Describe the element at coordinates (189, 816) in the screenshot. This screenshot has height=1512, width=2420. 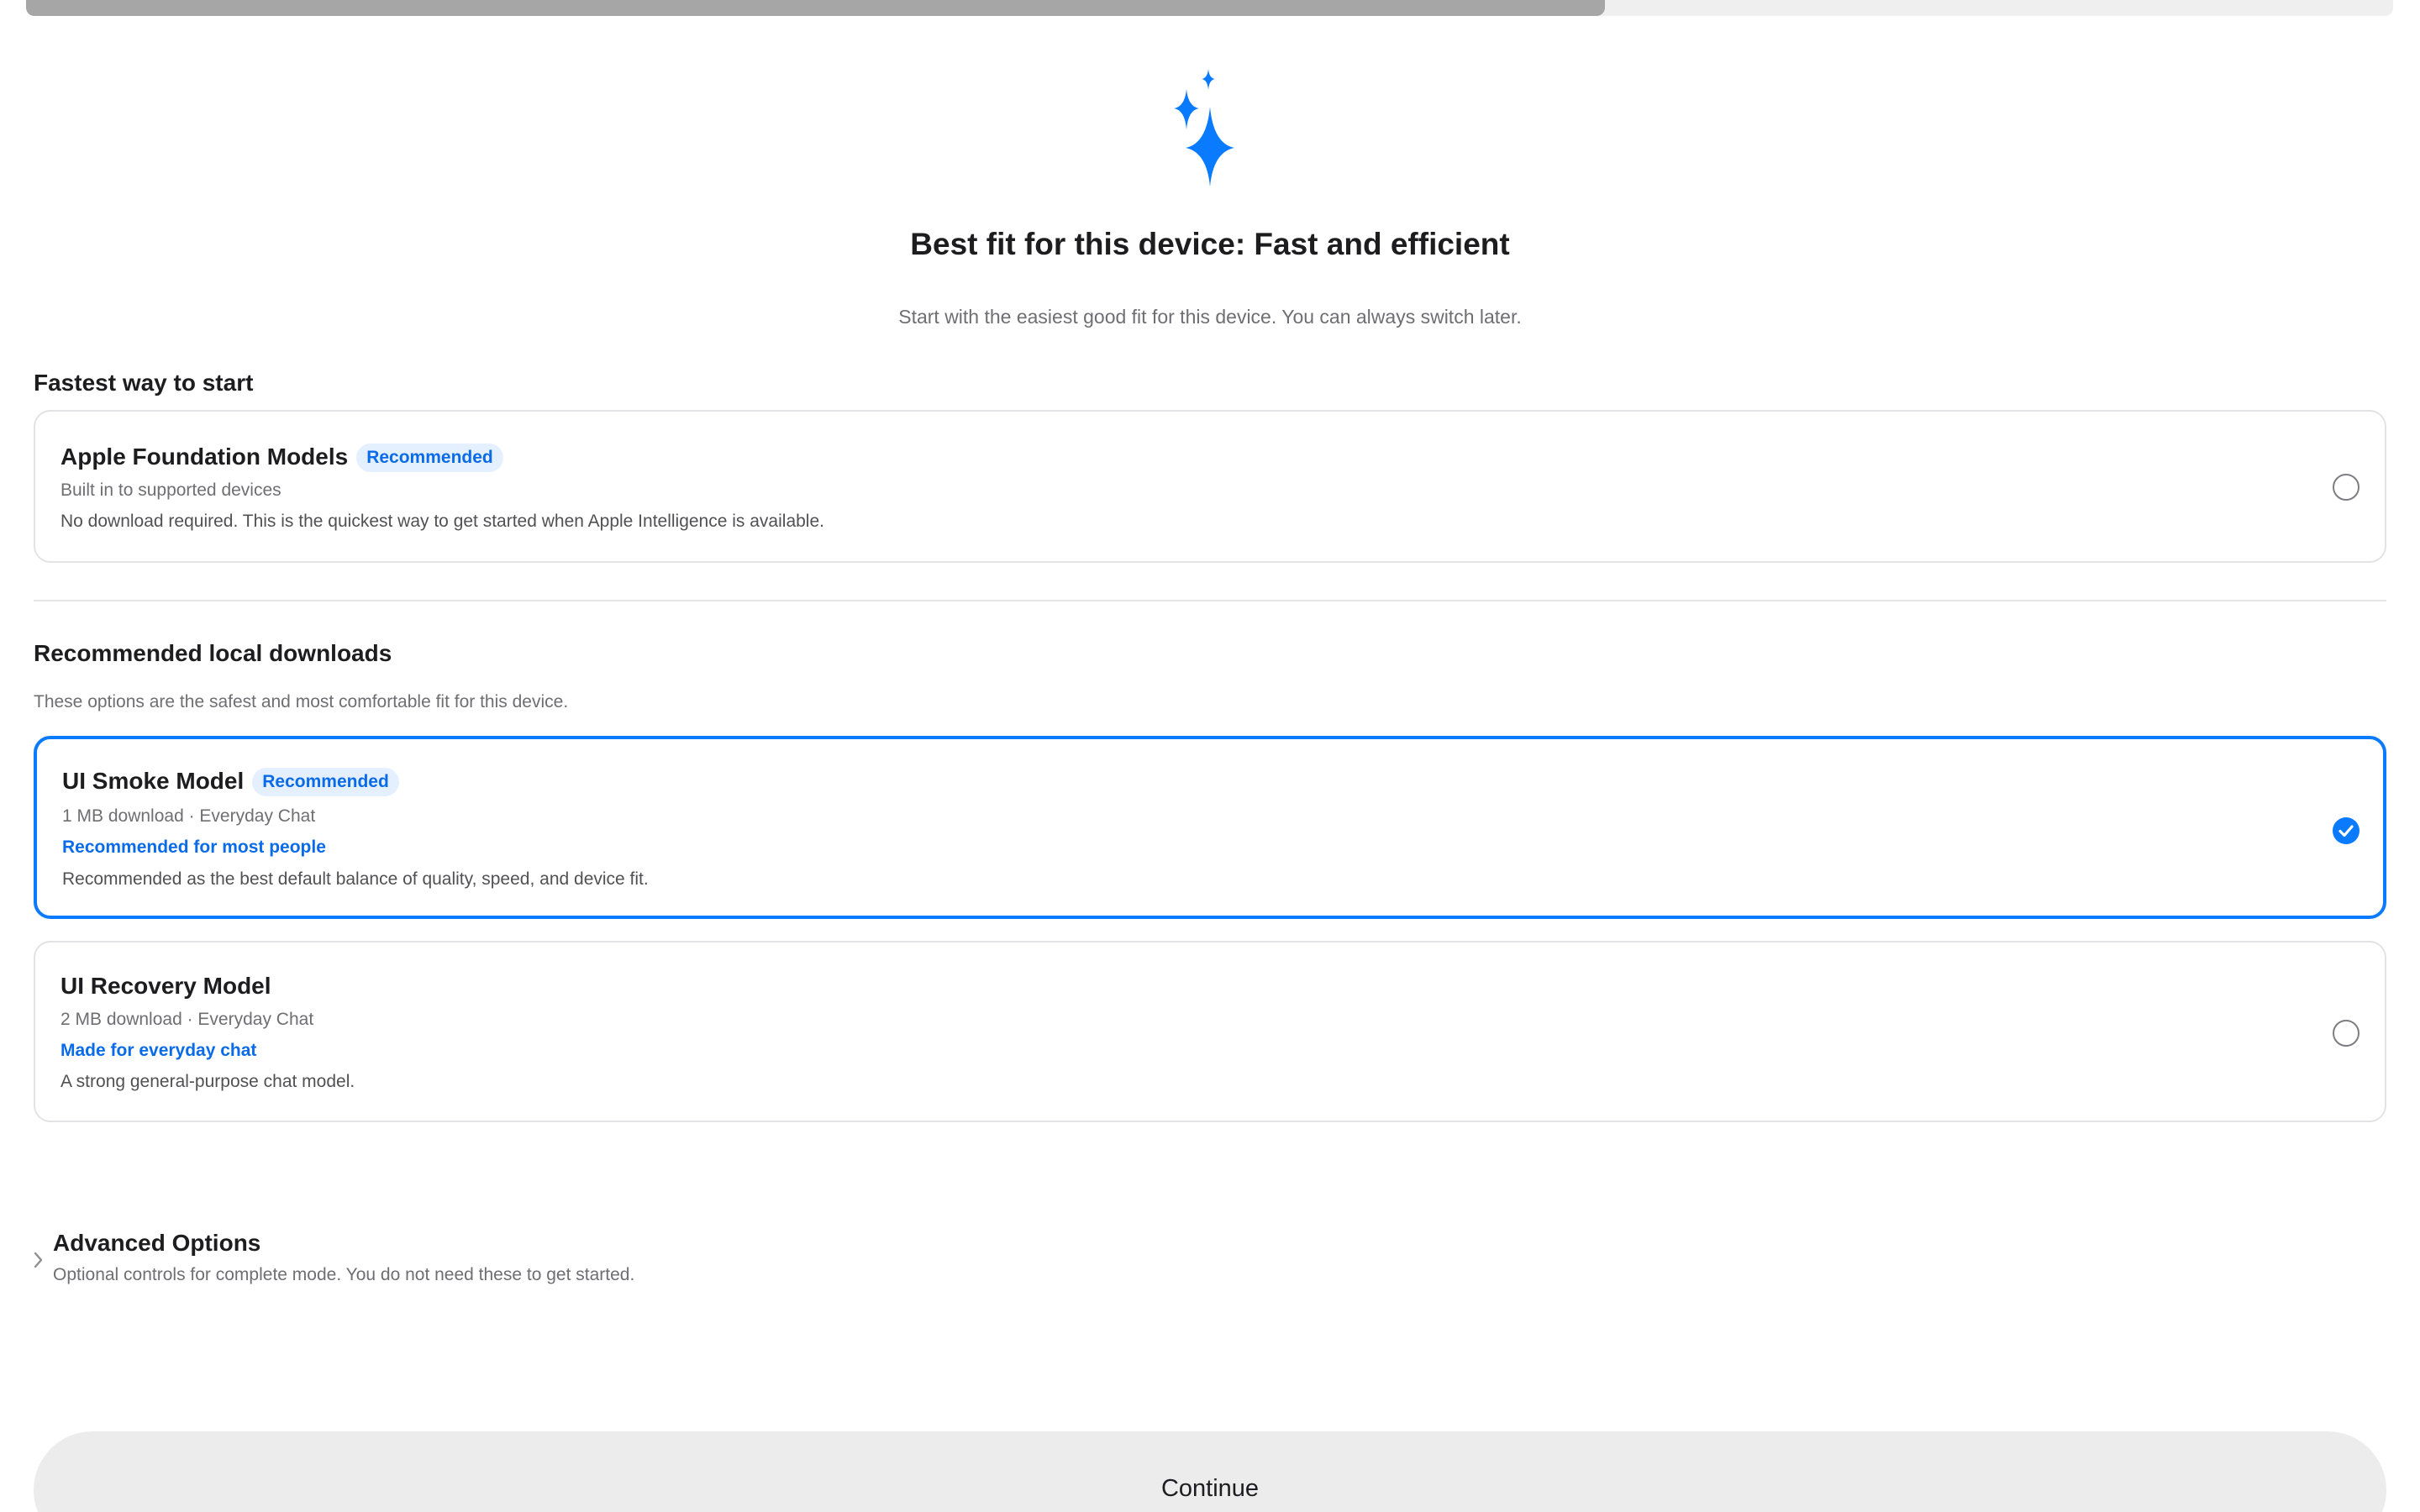
I see `model-meta: 1 MB download · Everyday Chat` at that location.